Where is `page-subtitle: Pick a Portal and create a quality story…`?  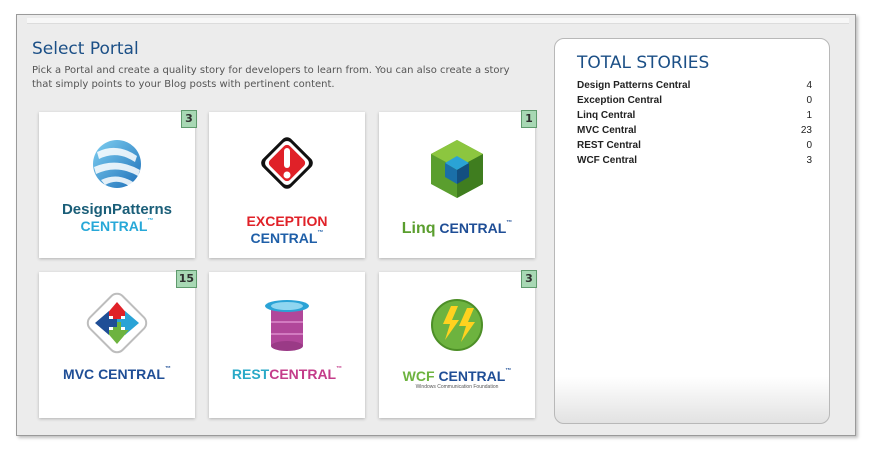 page-subtitle: Pick a Portal and create a quality story… is located at coordinates (271, 77).